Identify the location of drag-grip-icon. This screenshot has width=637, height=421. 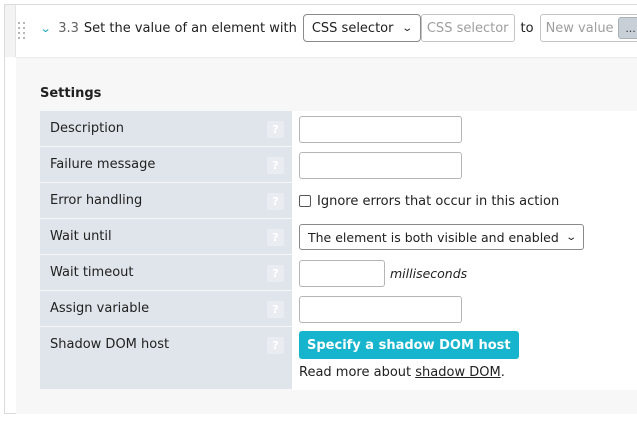
(23, 32).